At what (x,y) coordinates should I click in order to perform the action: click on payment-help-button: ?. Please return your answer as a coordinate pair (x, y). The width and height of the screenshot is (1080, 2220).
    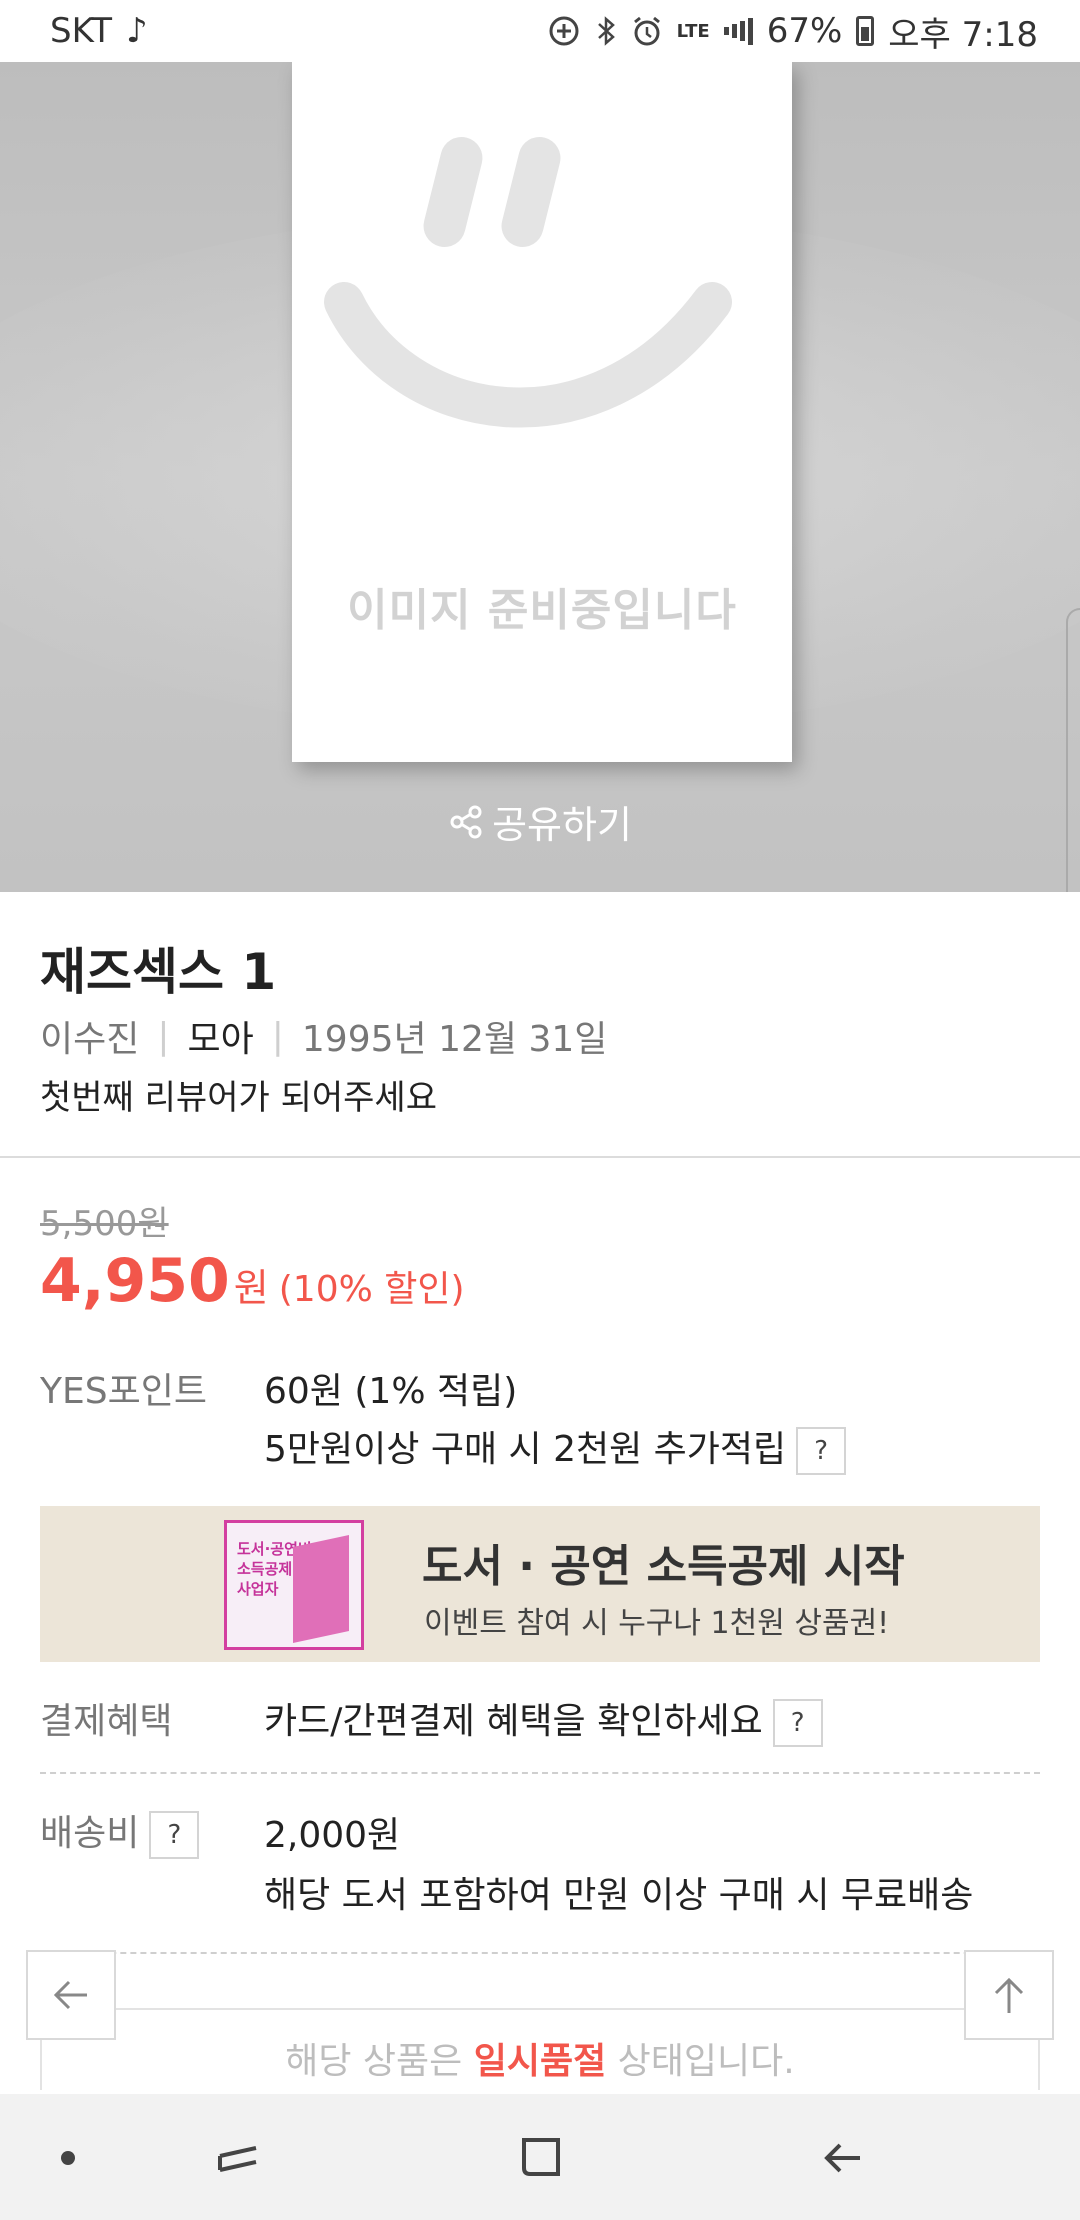
    Looking at the image, I should click on (797, 1723).